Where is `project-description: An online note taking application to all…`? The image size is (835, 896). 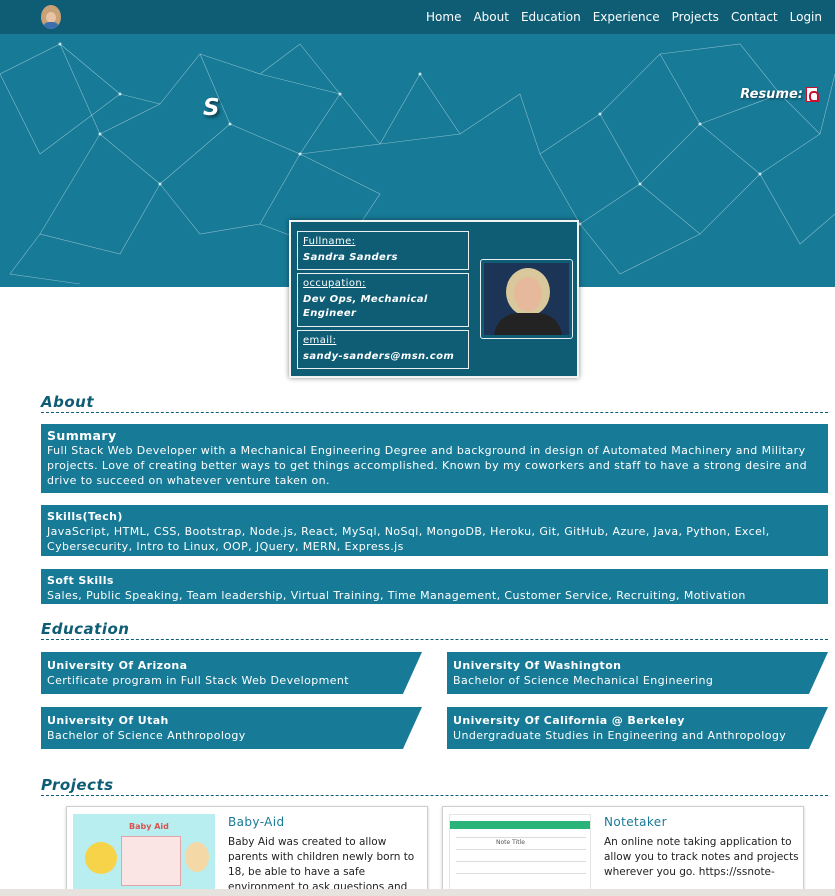
project-description: An online note taking application to all… is located at coordinates (701, 857).